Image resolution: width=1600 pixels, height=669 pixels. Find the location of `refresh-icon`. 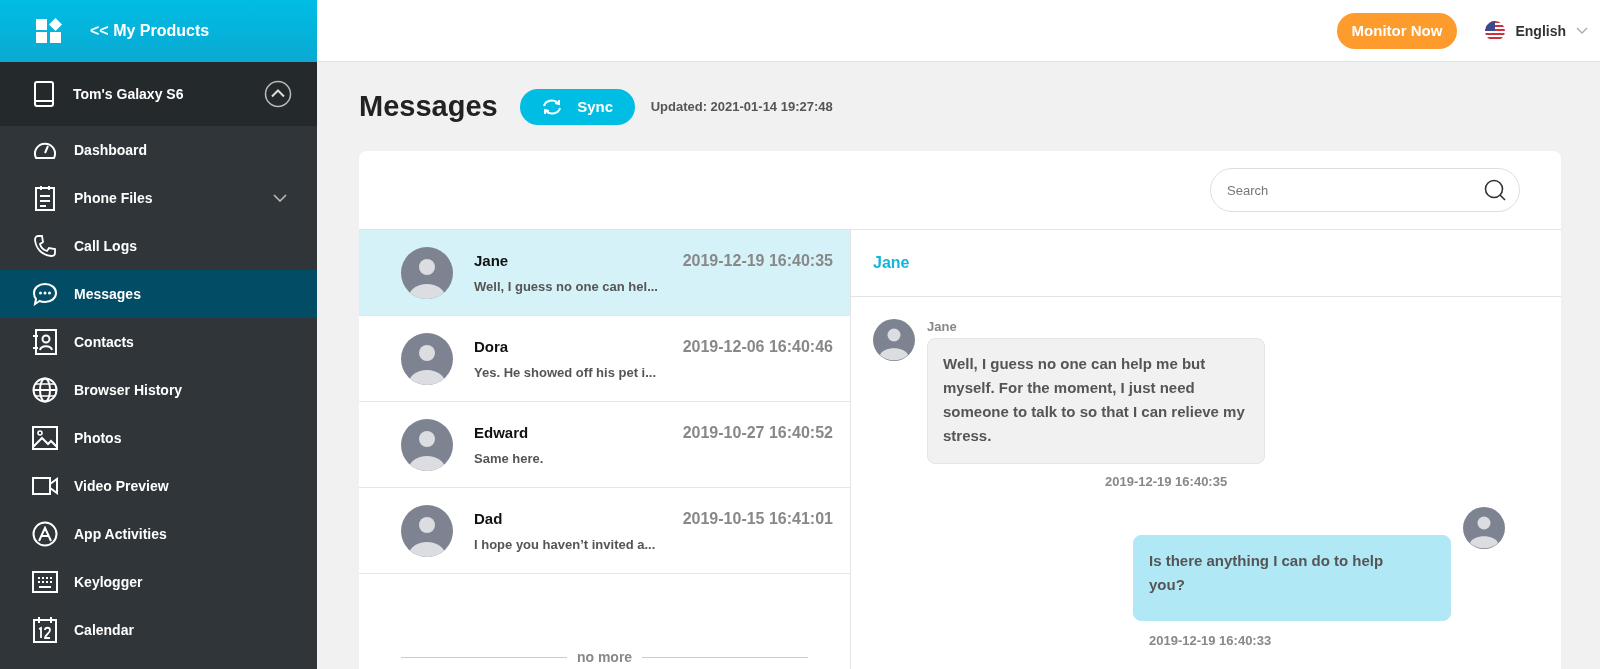

refresh-icon is located at coordinates (552, 106).